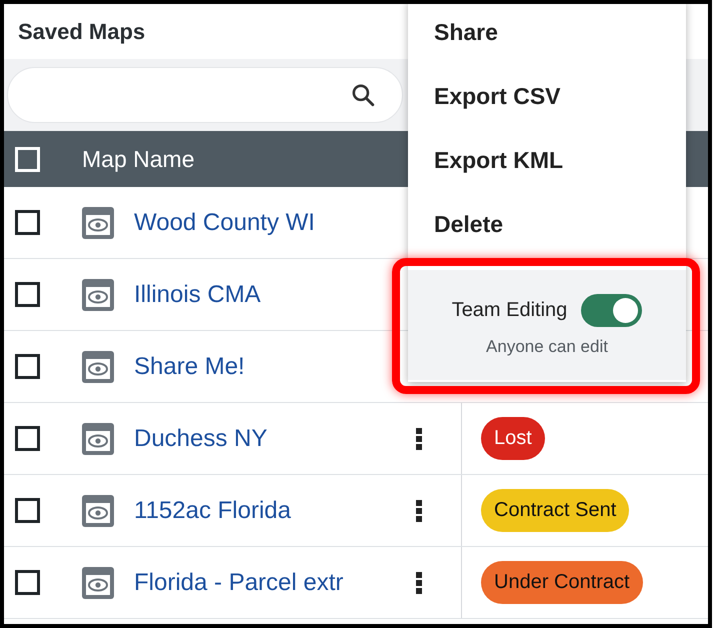 The height and width of the screenshot is (628, 723). What do you see at coordinates (82, 31) in the screenshot?
I see `page-title: Saved Maps` at bounding box center [82, 31].